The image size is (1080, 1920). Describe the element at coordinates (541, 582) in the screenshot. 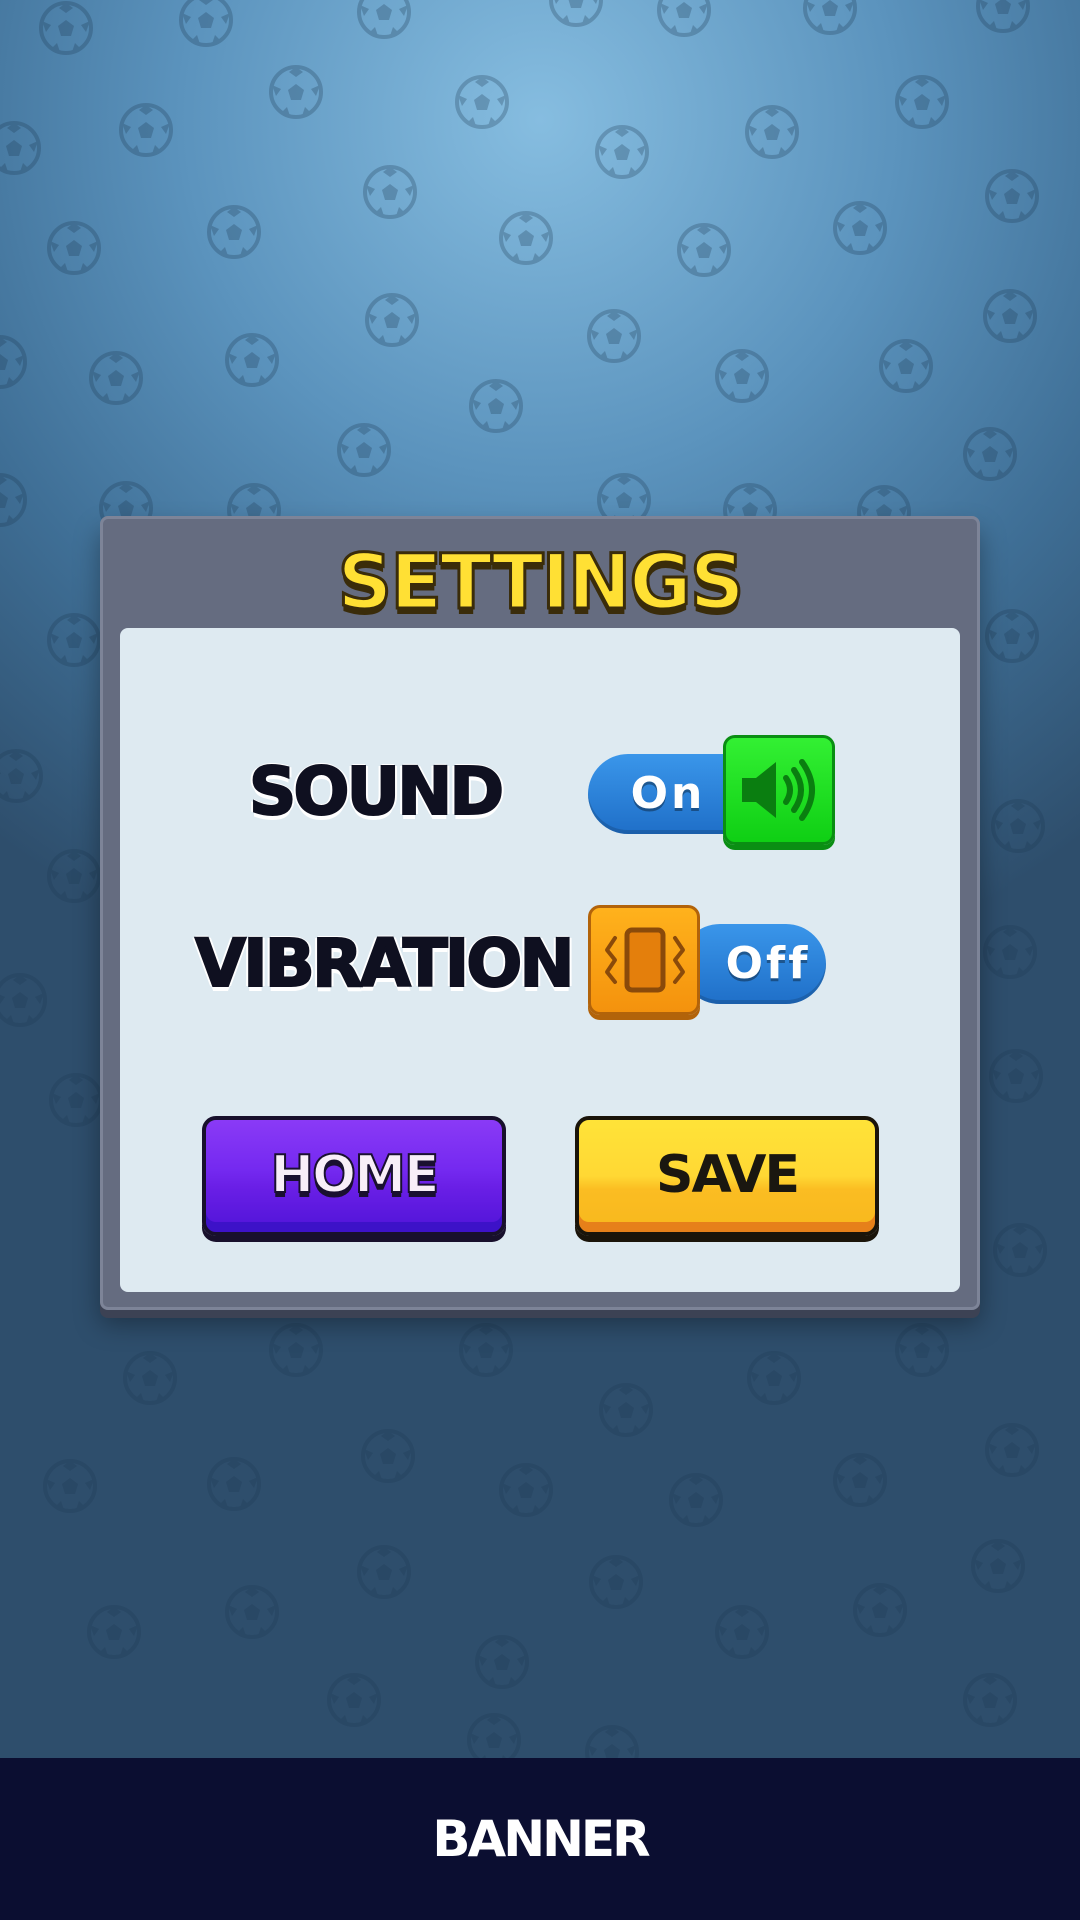

I see `page-title: SETTINGS` at that location.